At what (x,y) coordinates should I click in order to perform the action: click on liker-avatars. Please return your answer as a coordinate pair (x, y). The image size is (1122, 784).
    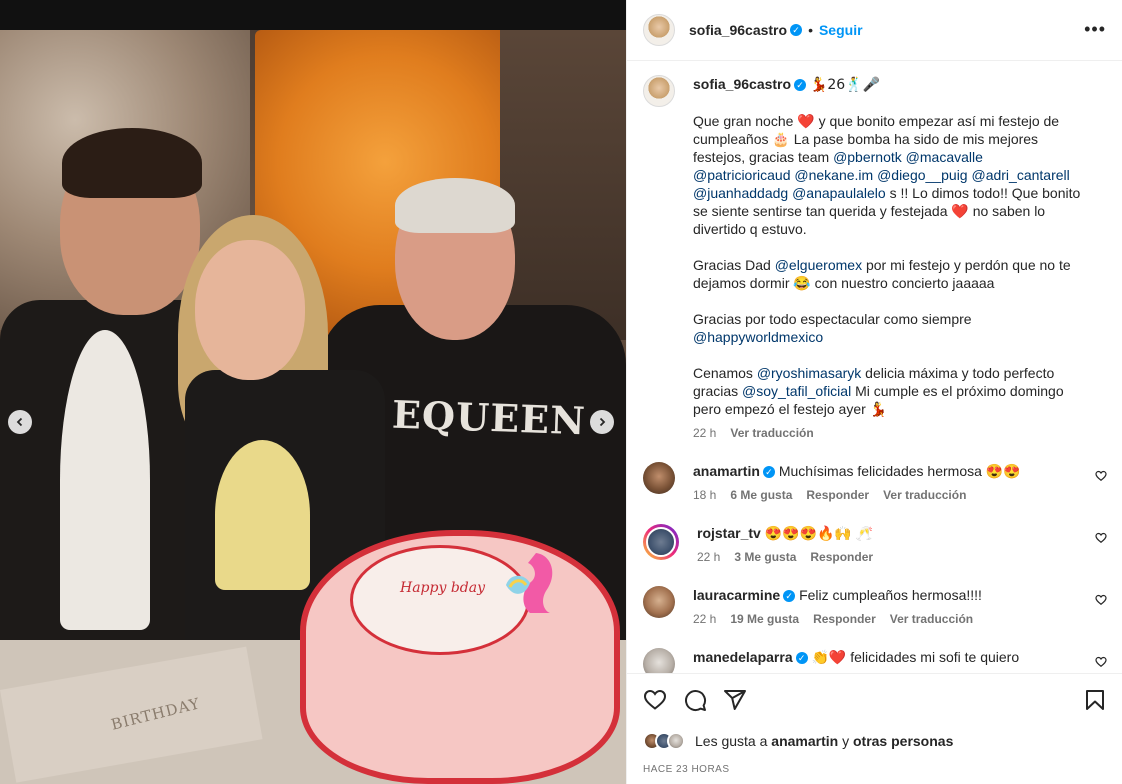
    Looking at the image, I should click on (664, 741).